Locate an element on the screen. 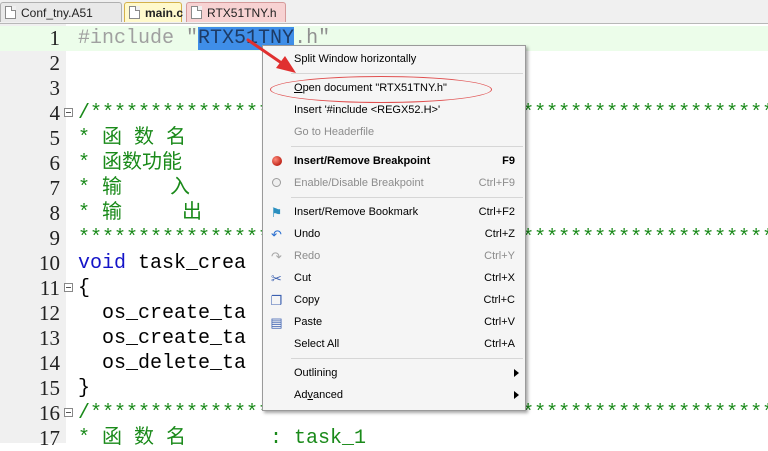 The height and width of the screenshot is (451, 768). line-number: 8 is located at coordinates (55, 213).